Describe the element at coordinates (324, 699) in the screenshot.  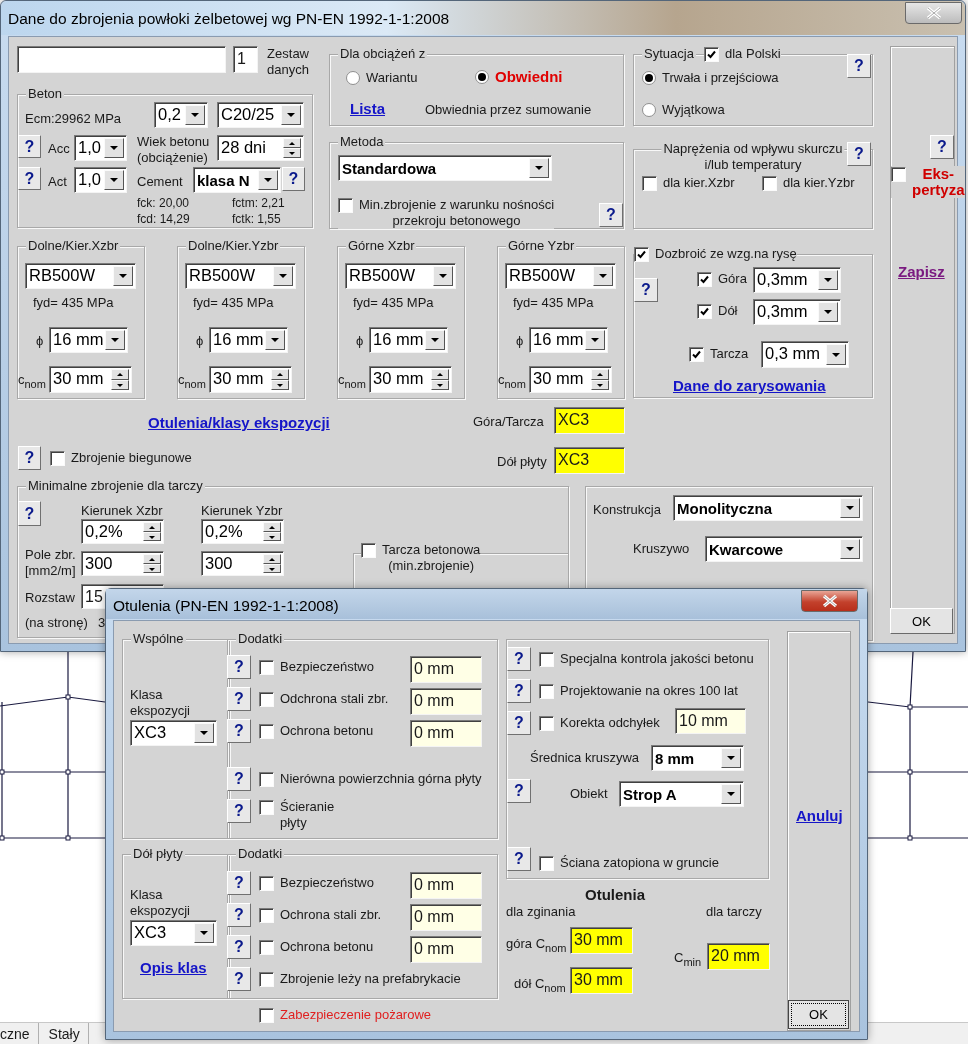
I see `checkbox: Odchrona stali zbr.` at that location.